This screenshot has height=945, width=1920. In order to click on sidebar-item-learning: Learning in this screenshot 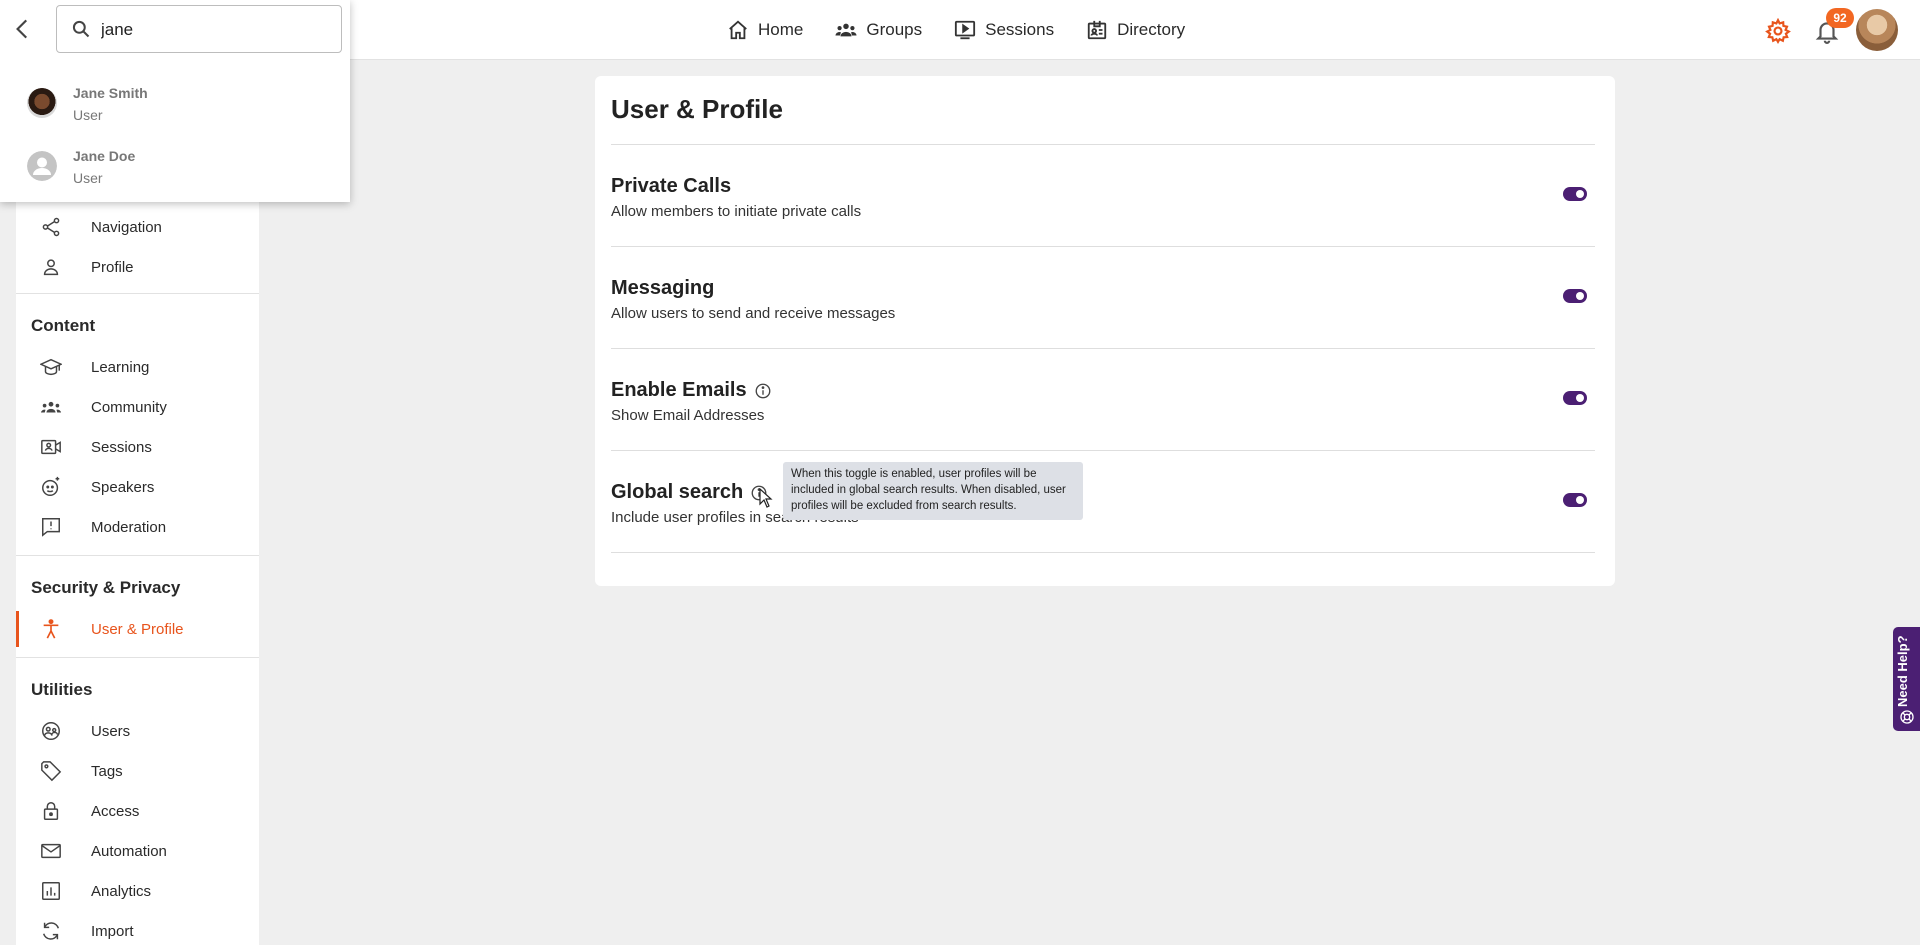, I will do `click(137, 367)`.